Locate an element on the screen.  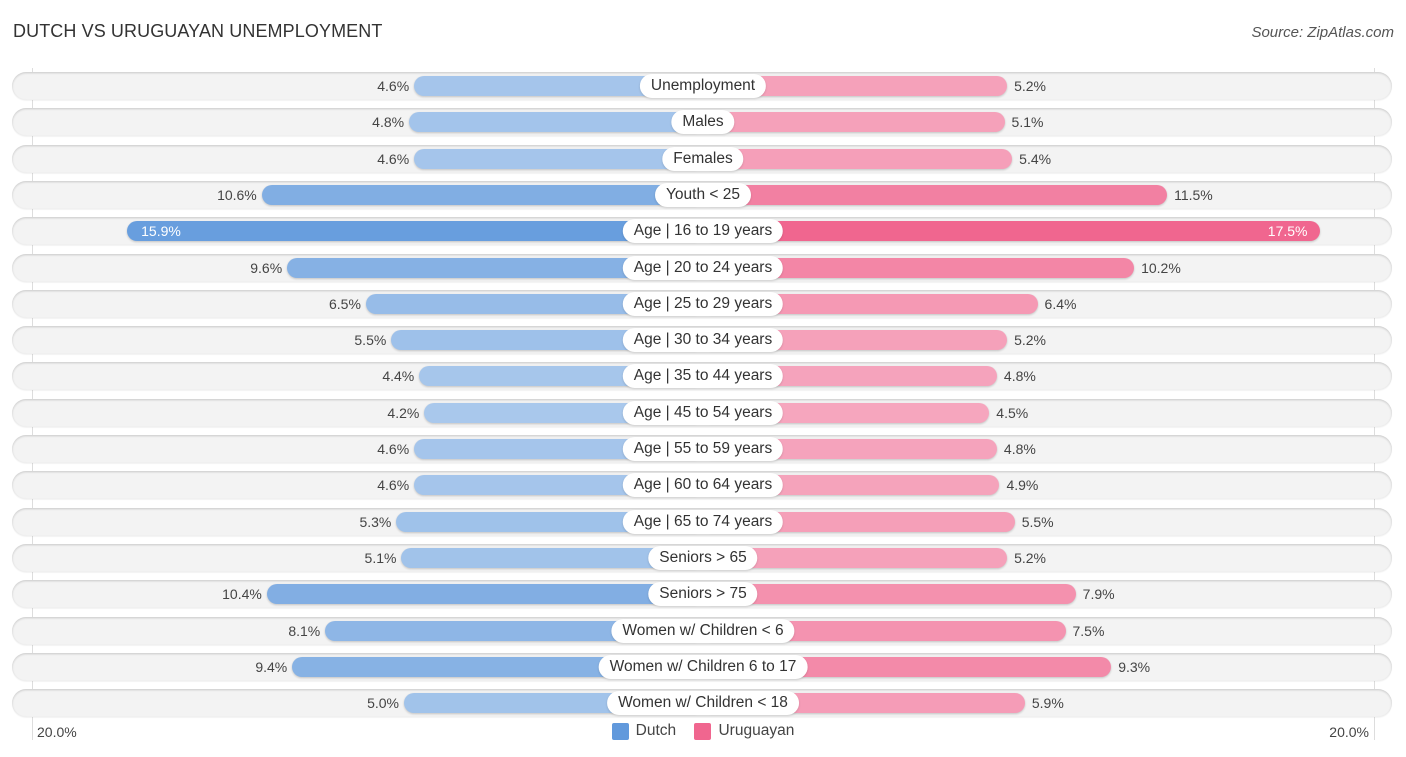
value-label-uruguayan: 10.2% is located at coordinates (1161, 268).